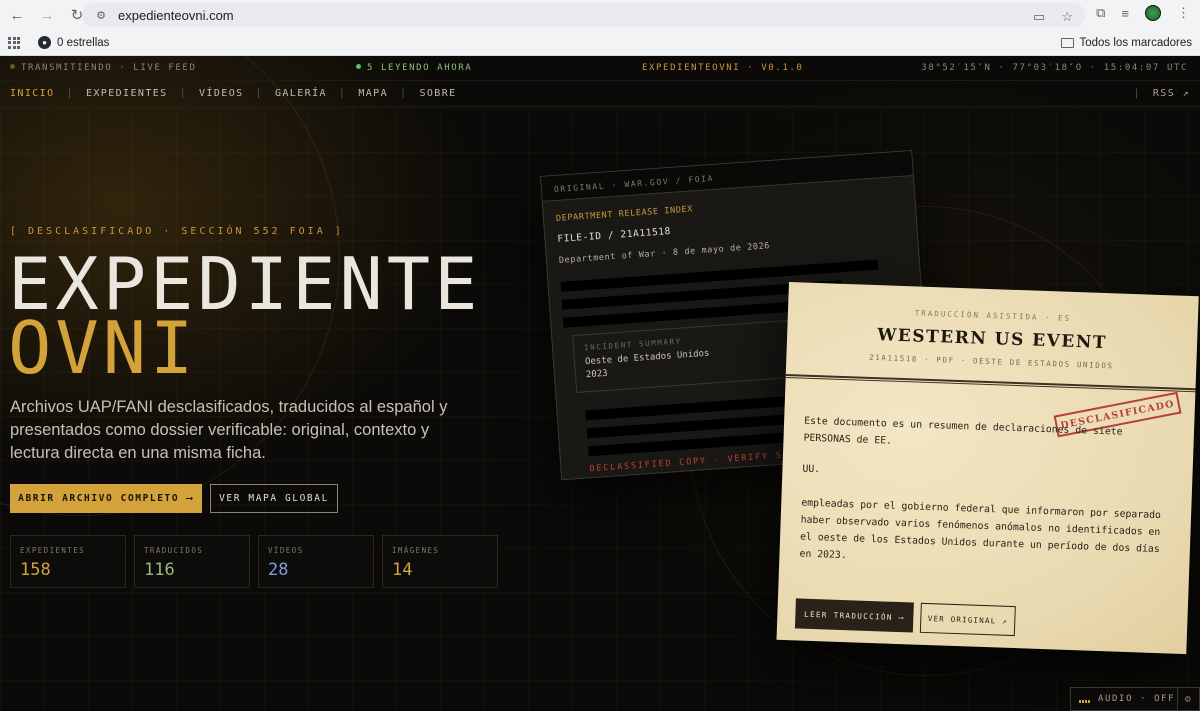 The height and width of the screenshot is (711, 1200). I want to click on github-icon: ●, so click(44, 42).